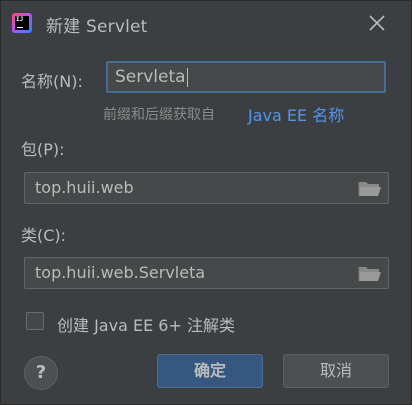 This screenshot has width=412, height=405. Describe the element at coordinates (52, 81) in the screenshot. I see `name-label: 名称(N):` at that location.